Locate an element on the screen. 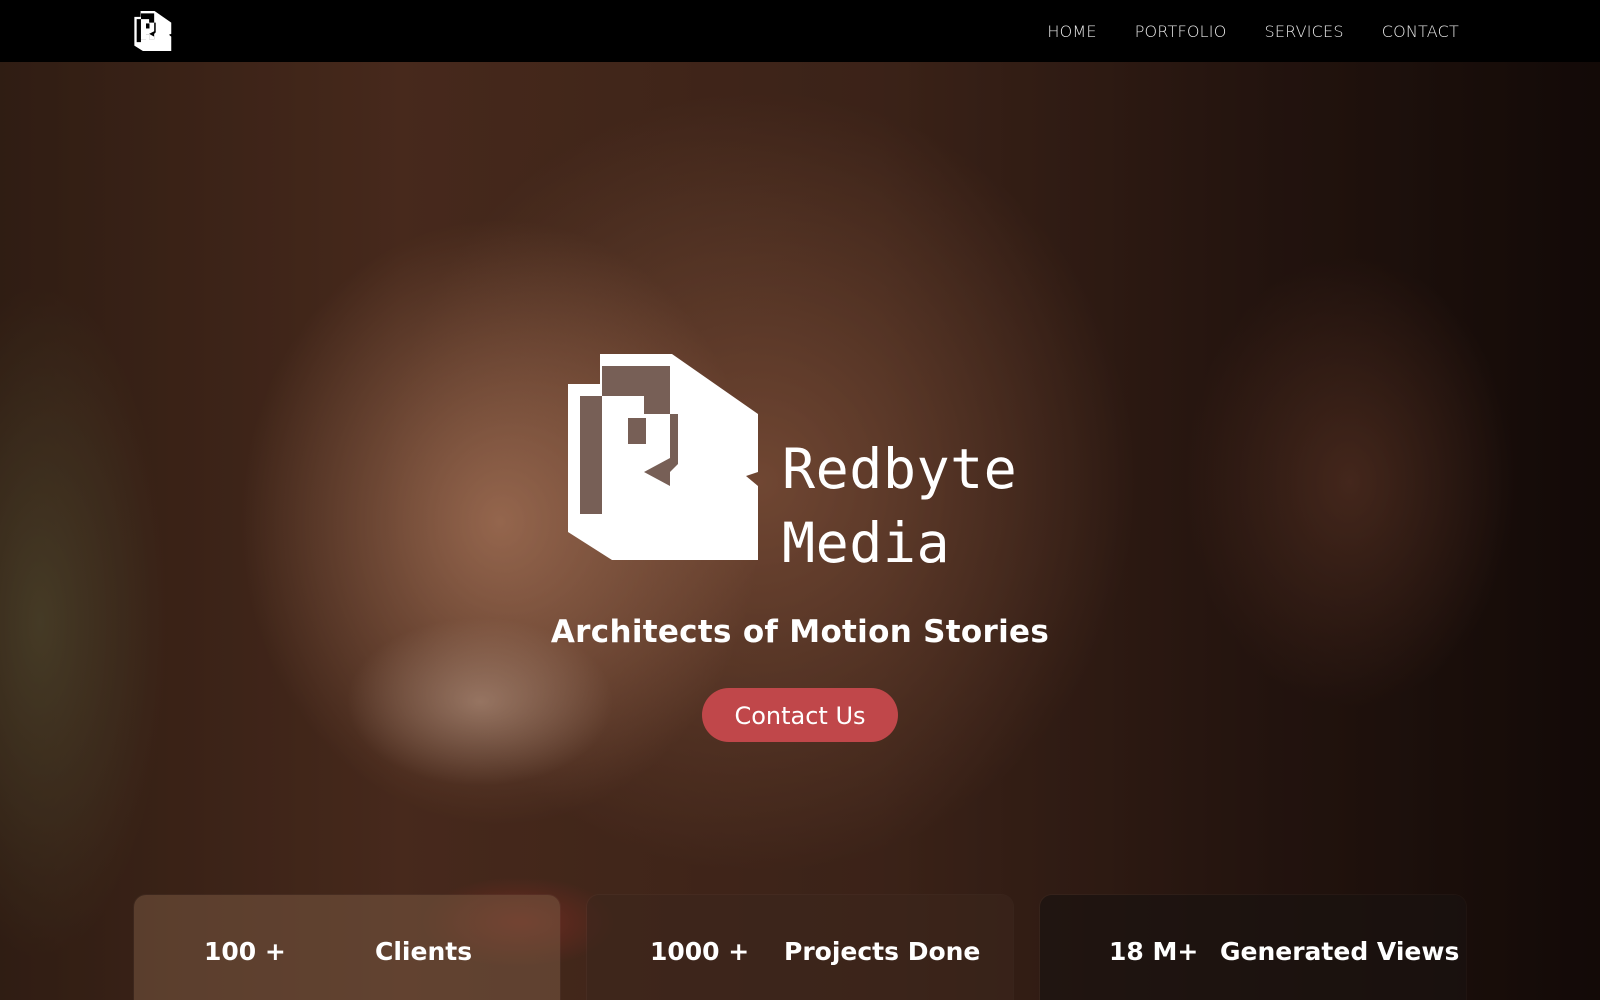  stat-label: Projects Done is located at coordinates (882, 951).